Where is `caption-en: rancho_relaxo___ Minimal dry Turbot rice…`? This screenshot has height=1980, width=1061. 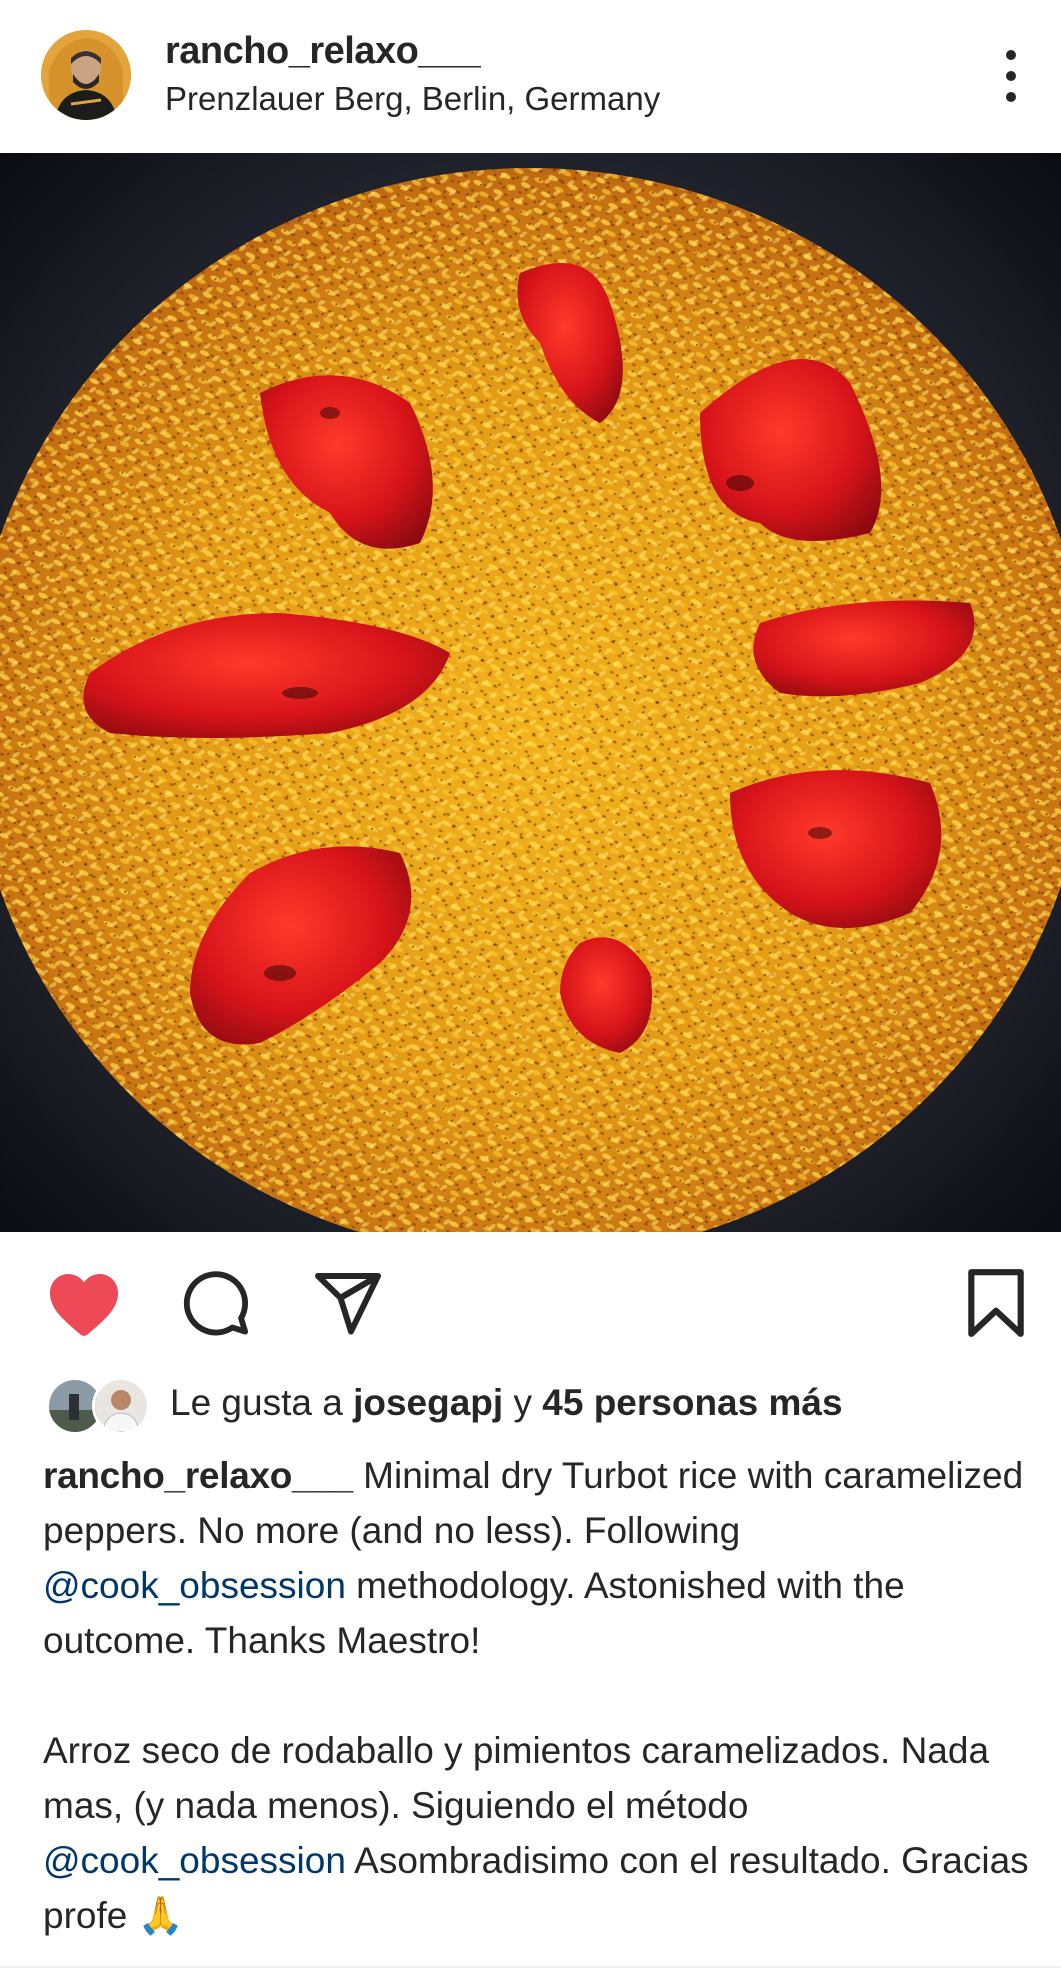
caption-en: rancho_relaxo___ Minimal dry Turbot rice… is located at coordinates (538, 1558).